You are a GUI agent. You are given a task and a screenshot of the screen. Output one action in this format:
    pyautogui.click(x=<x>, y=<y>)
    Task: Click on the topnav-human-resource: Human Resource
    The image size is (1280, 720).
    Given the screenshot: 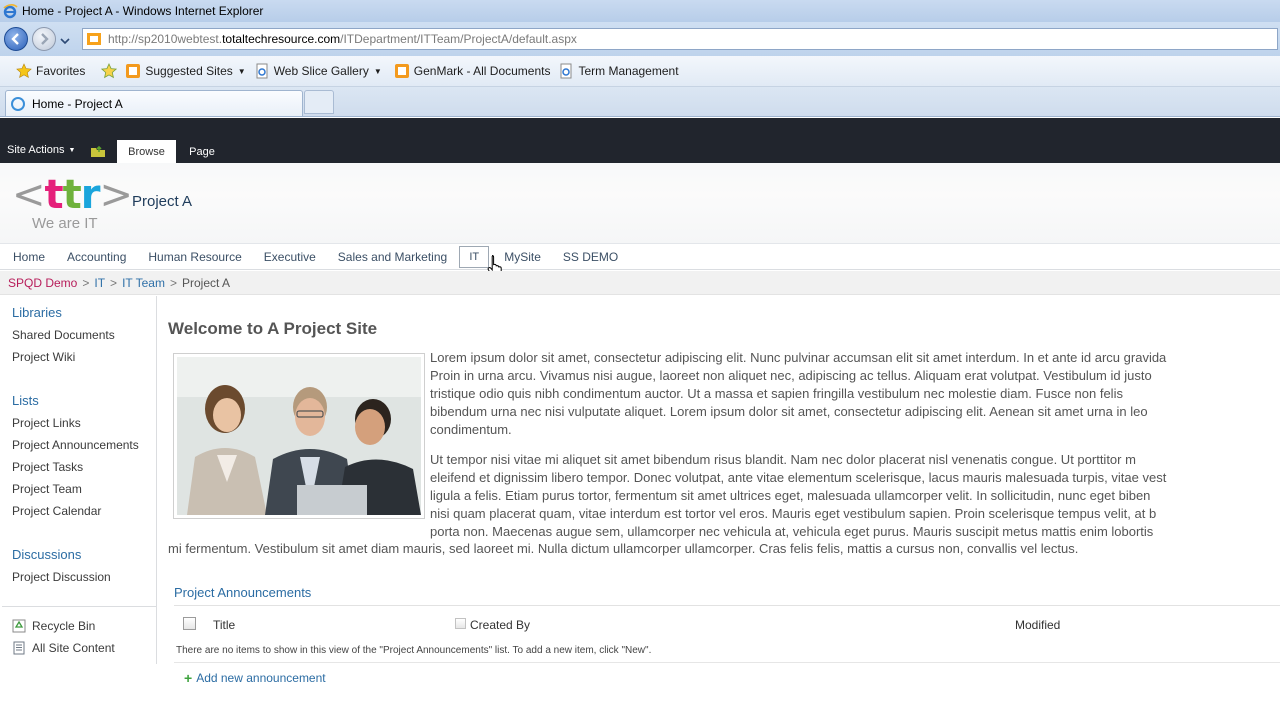 What is the action you would take?
    pyautogui.click(x=194, y=257)
    